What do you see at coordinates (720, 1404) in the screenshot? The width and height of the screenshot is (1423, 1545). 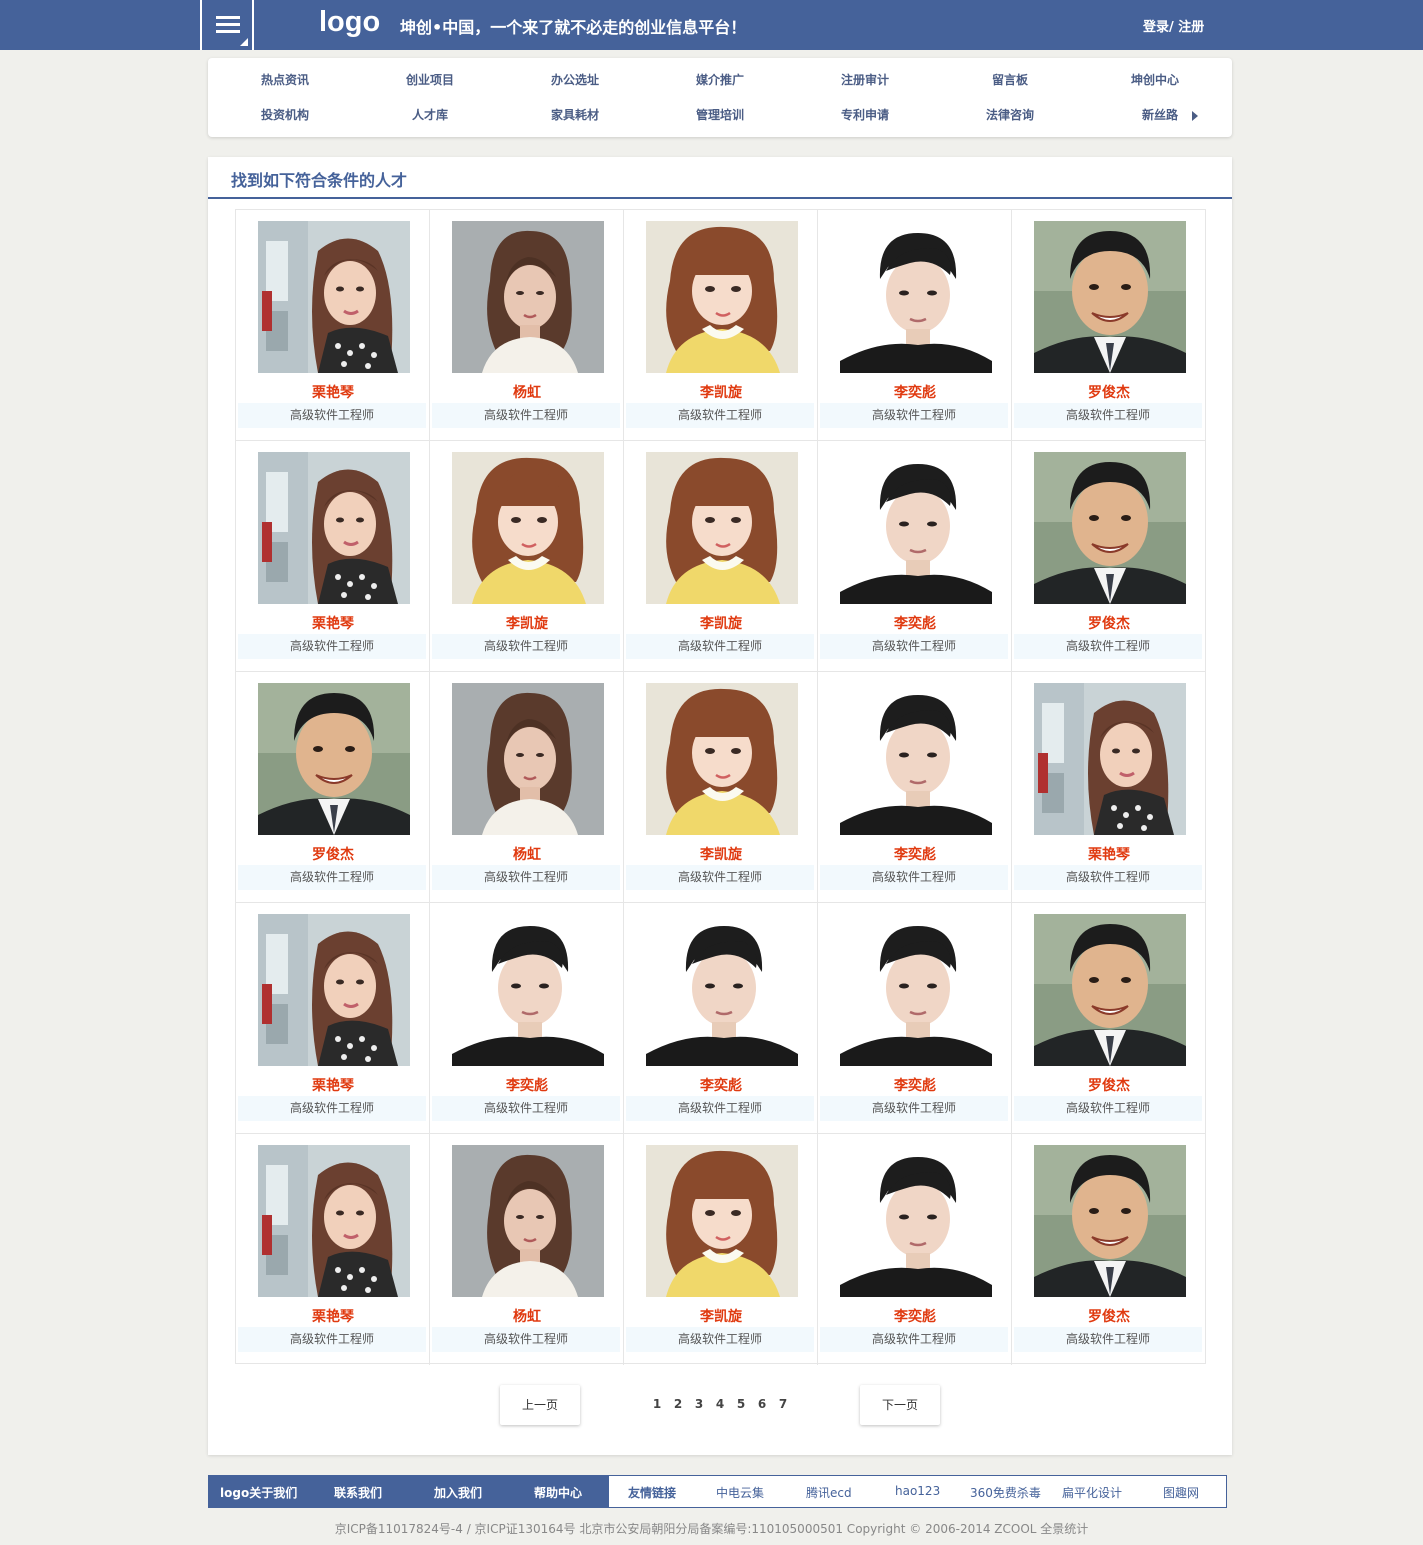 I see `page-number: 4` at bounding box center [720, 1404].